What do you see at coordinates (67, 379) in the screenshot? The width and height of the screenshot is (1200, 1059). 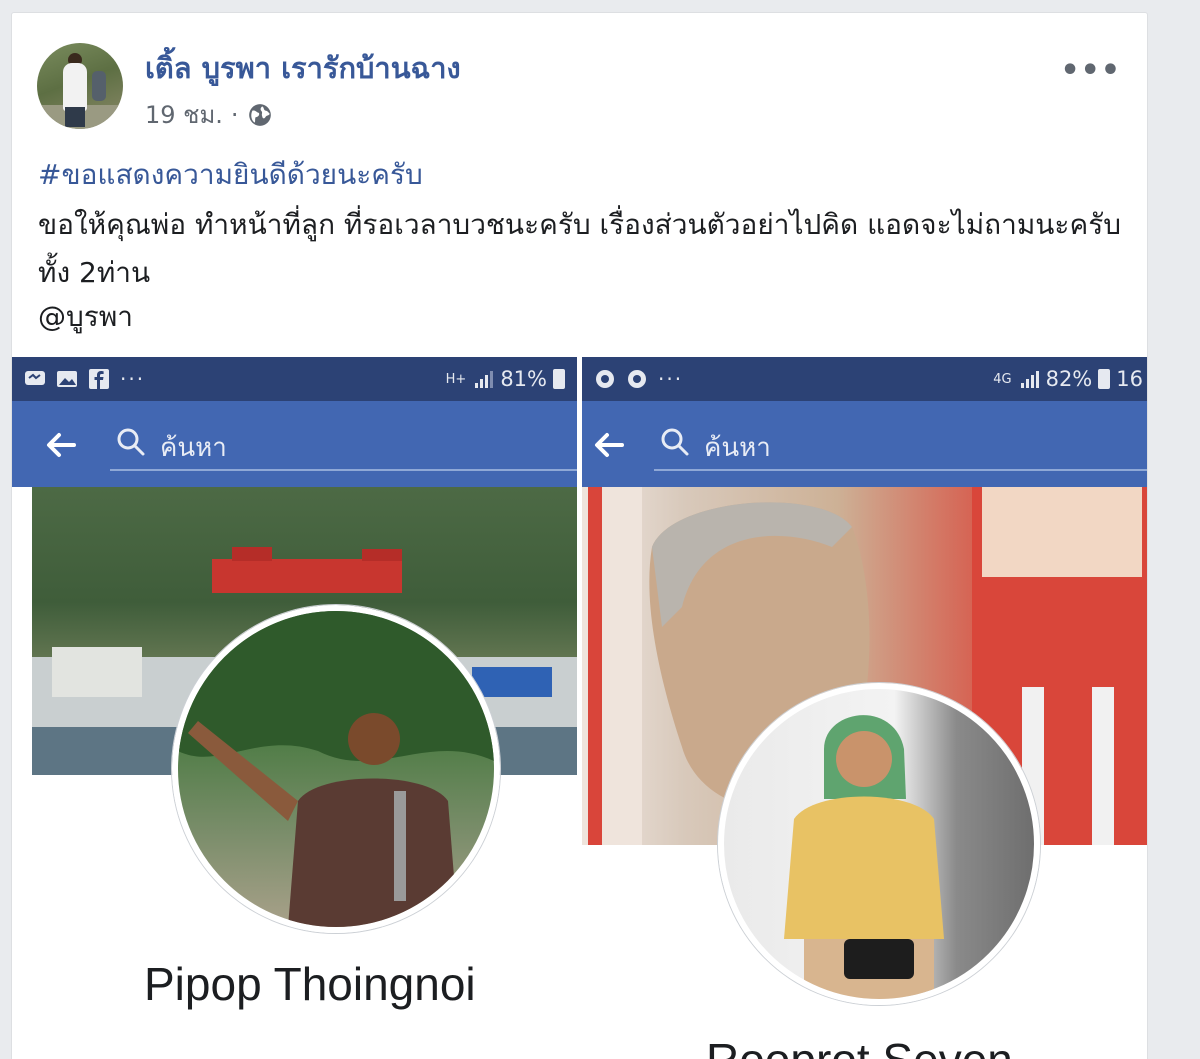 I see `gallery-icon` at bounding box center [67, 379].